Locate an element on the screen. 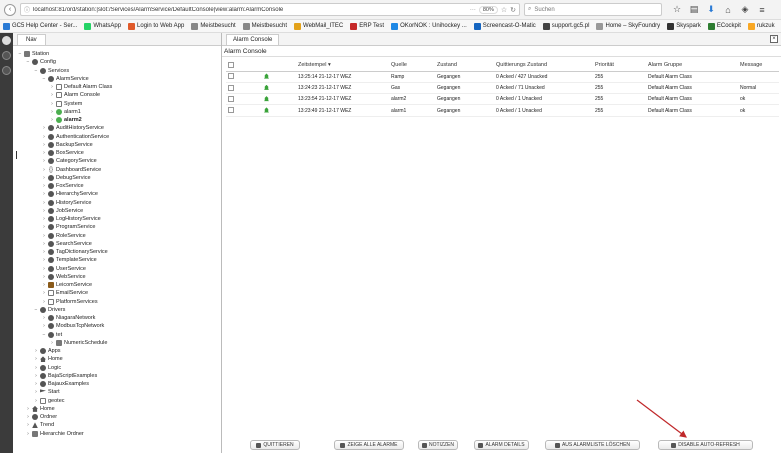 The image size is (781, 453). tree-item: › ProgramService is located at coordinates (117, 227).